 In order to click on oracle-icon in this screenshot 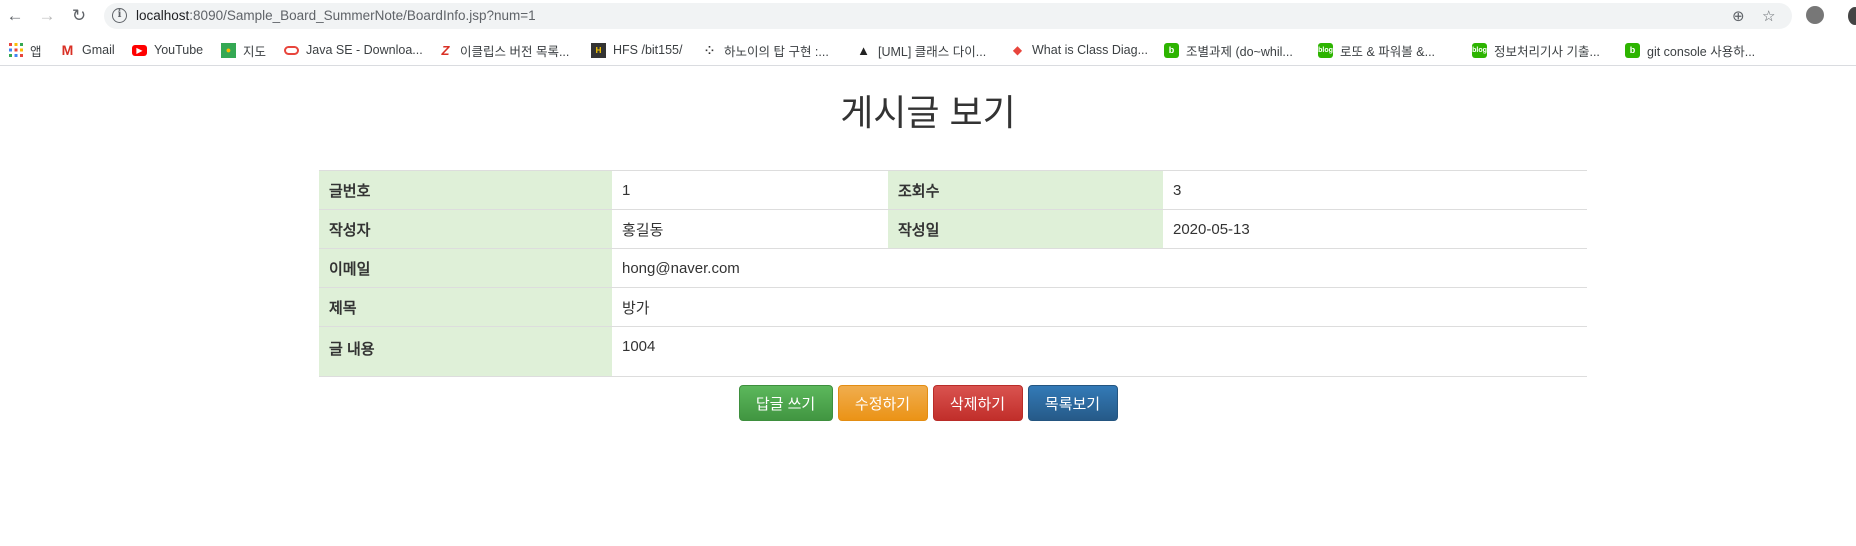, I will do `click(291, 50)`.